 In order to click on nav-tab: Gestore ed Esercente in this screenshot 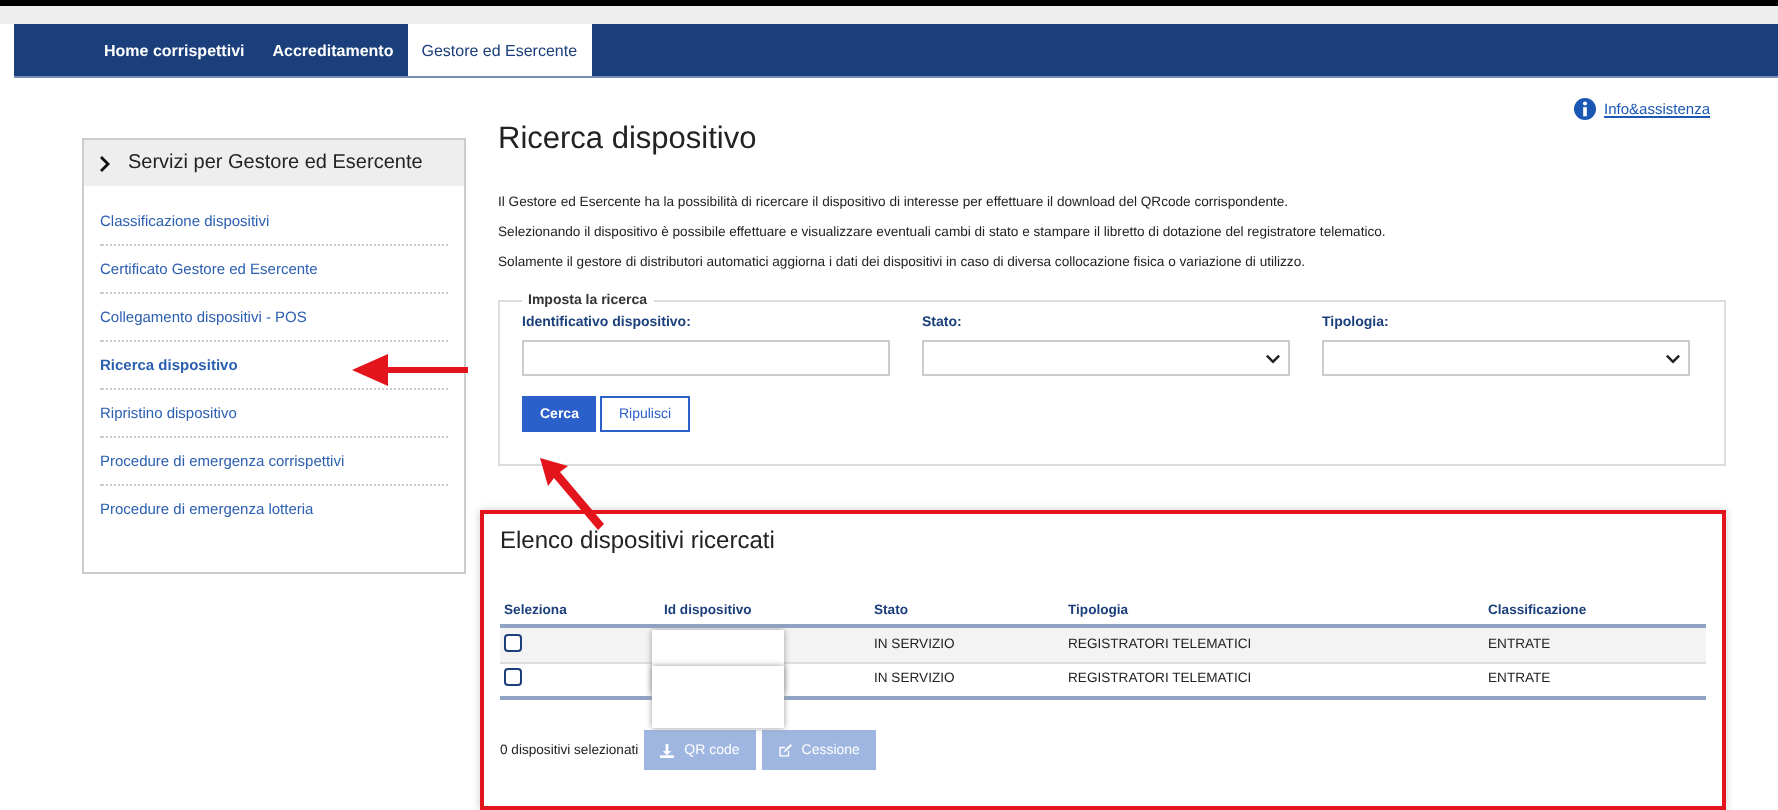, I will do `click(499, 50)`.